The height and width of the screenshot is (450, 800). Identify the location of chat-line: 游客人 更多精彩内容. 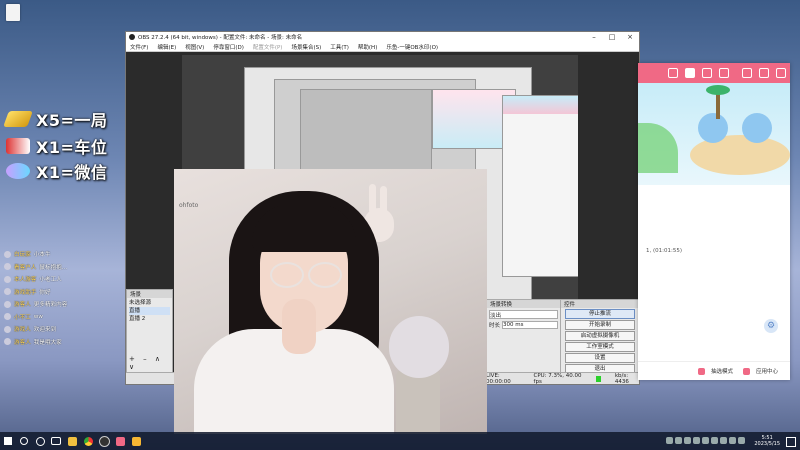
(63, 304).